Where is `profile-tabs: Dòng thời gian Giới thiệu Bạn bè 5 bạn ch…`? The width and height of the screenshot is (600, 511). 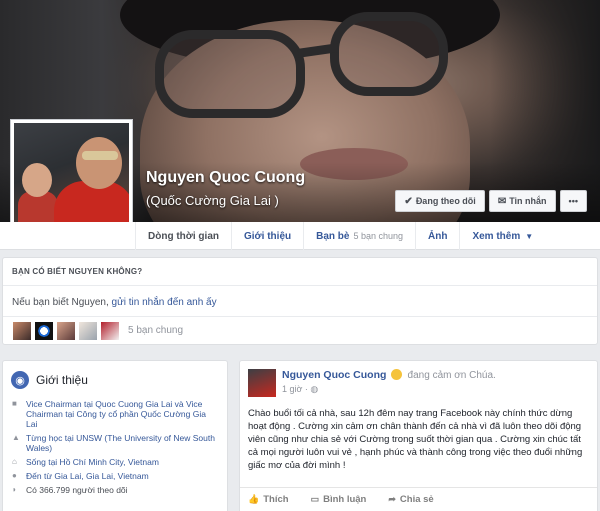
profile-tabs: Dòng thời gian Giới thiệu Bạn bè 5 bạn ch… is located at coordinates (340, 236).